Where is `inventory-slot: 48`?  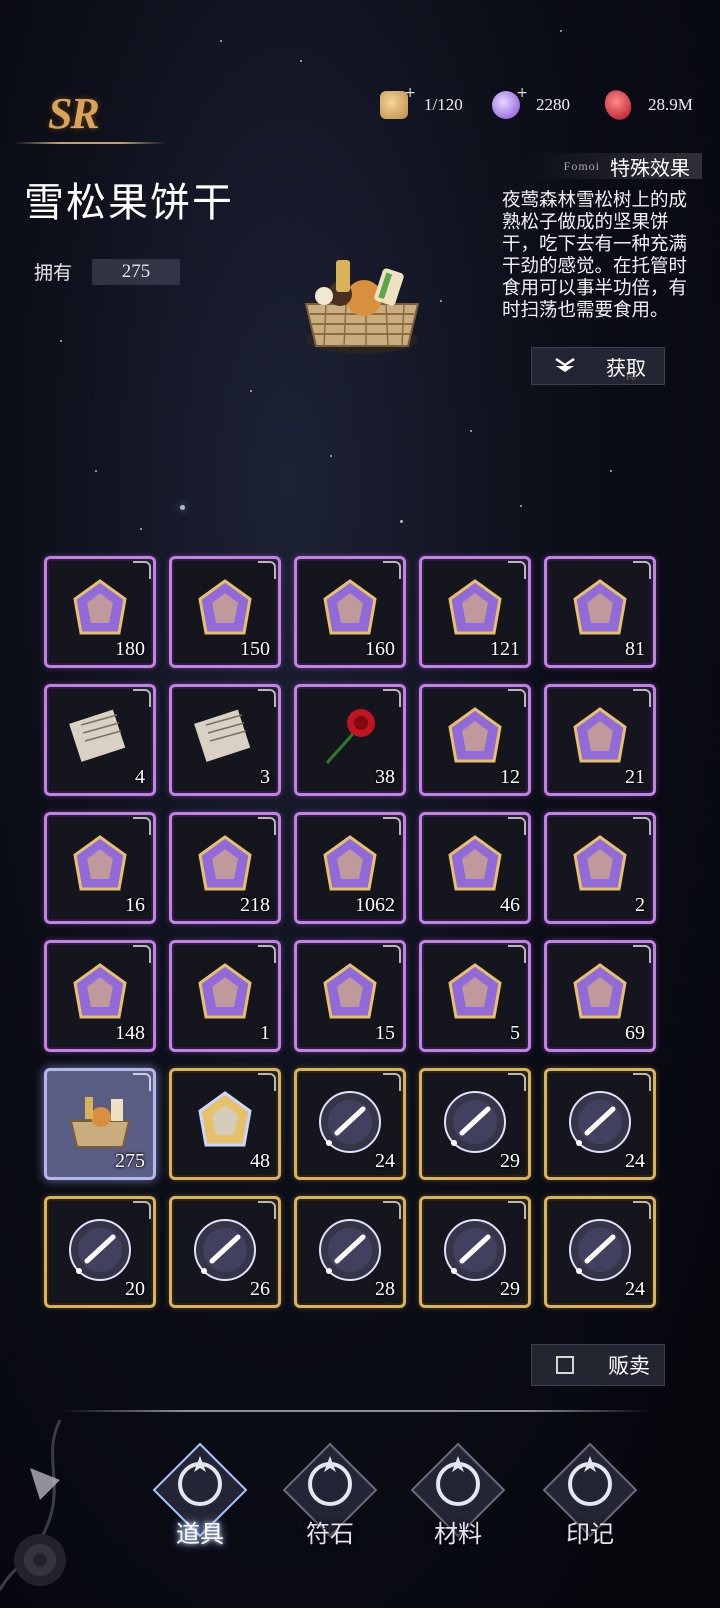
inventory-slot: 48 is located at coordinates (225, 1124).